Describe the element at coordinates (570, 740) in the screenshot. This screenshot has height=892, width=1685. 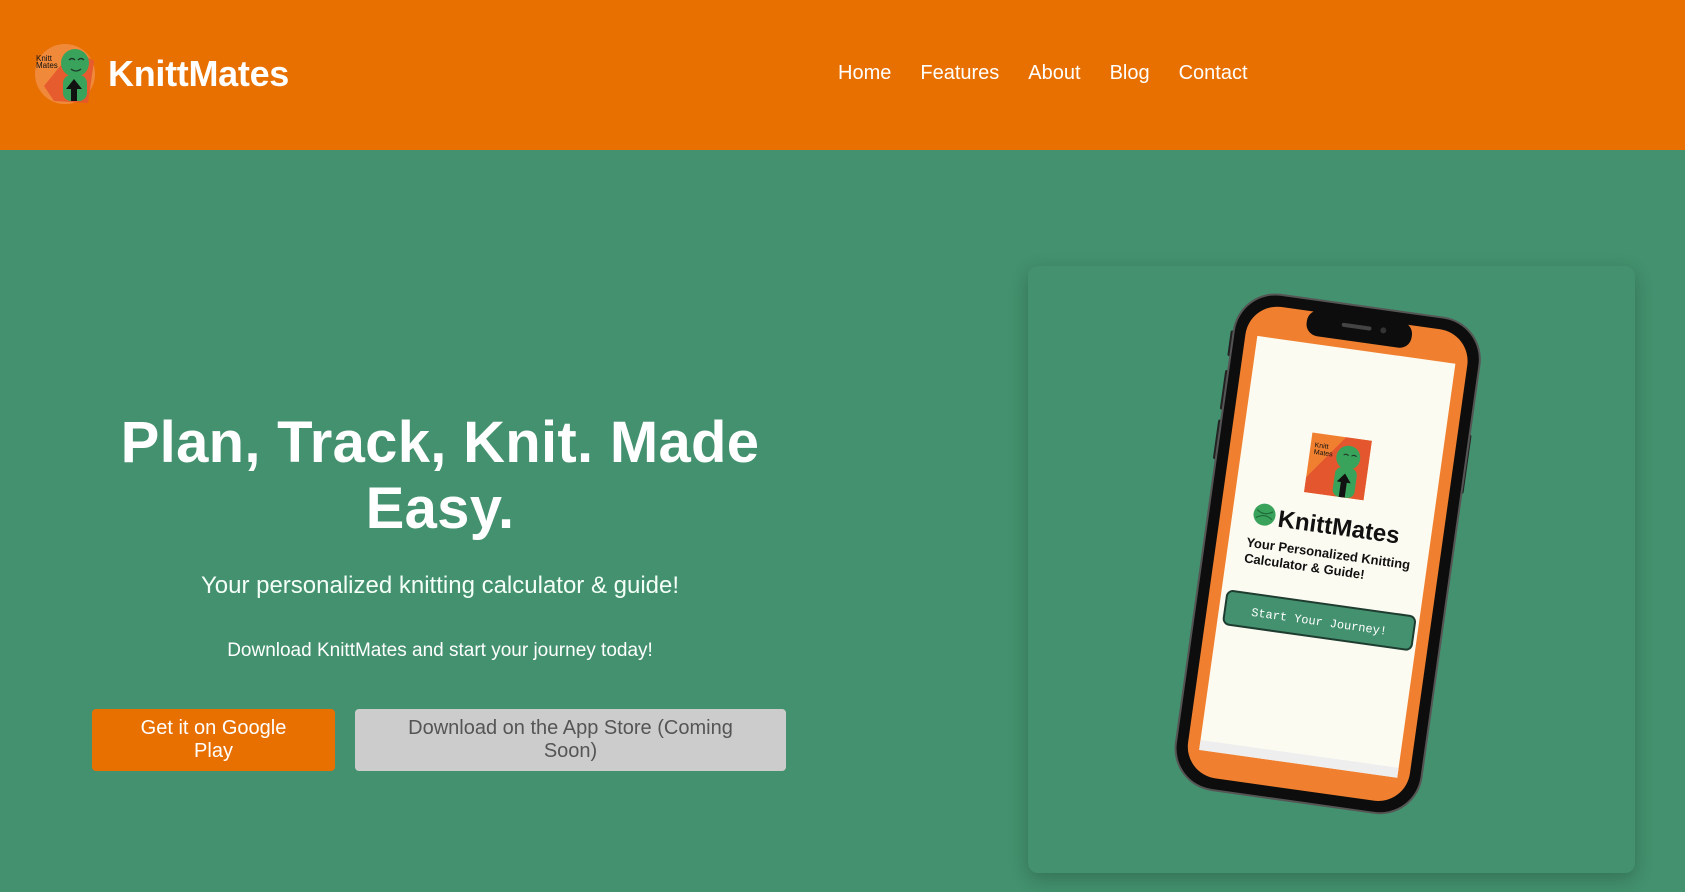
I see `app-store-button: Download on the App Store (Coming Soon)` at that location.